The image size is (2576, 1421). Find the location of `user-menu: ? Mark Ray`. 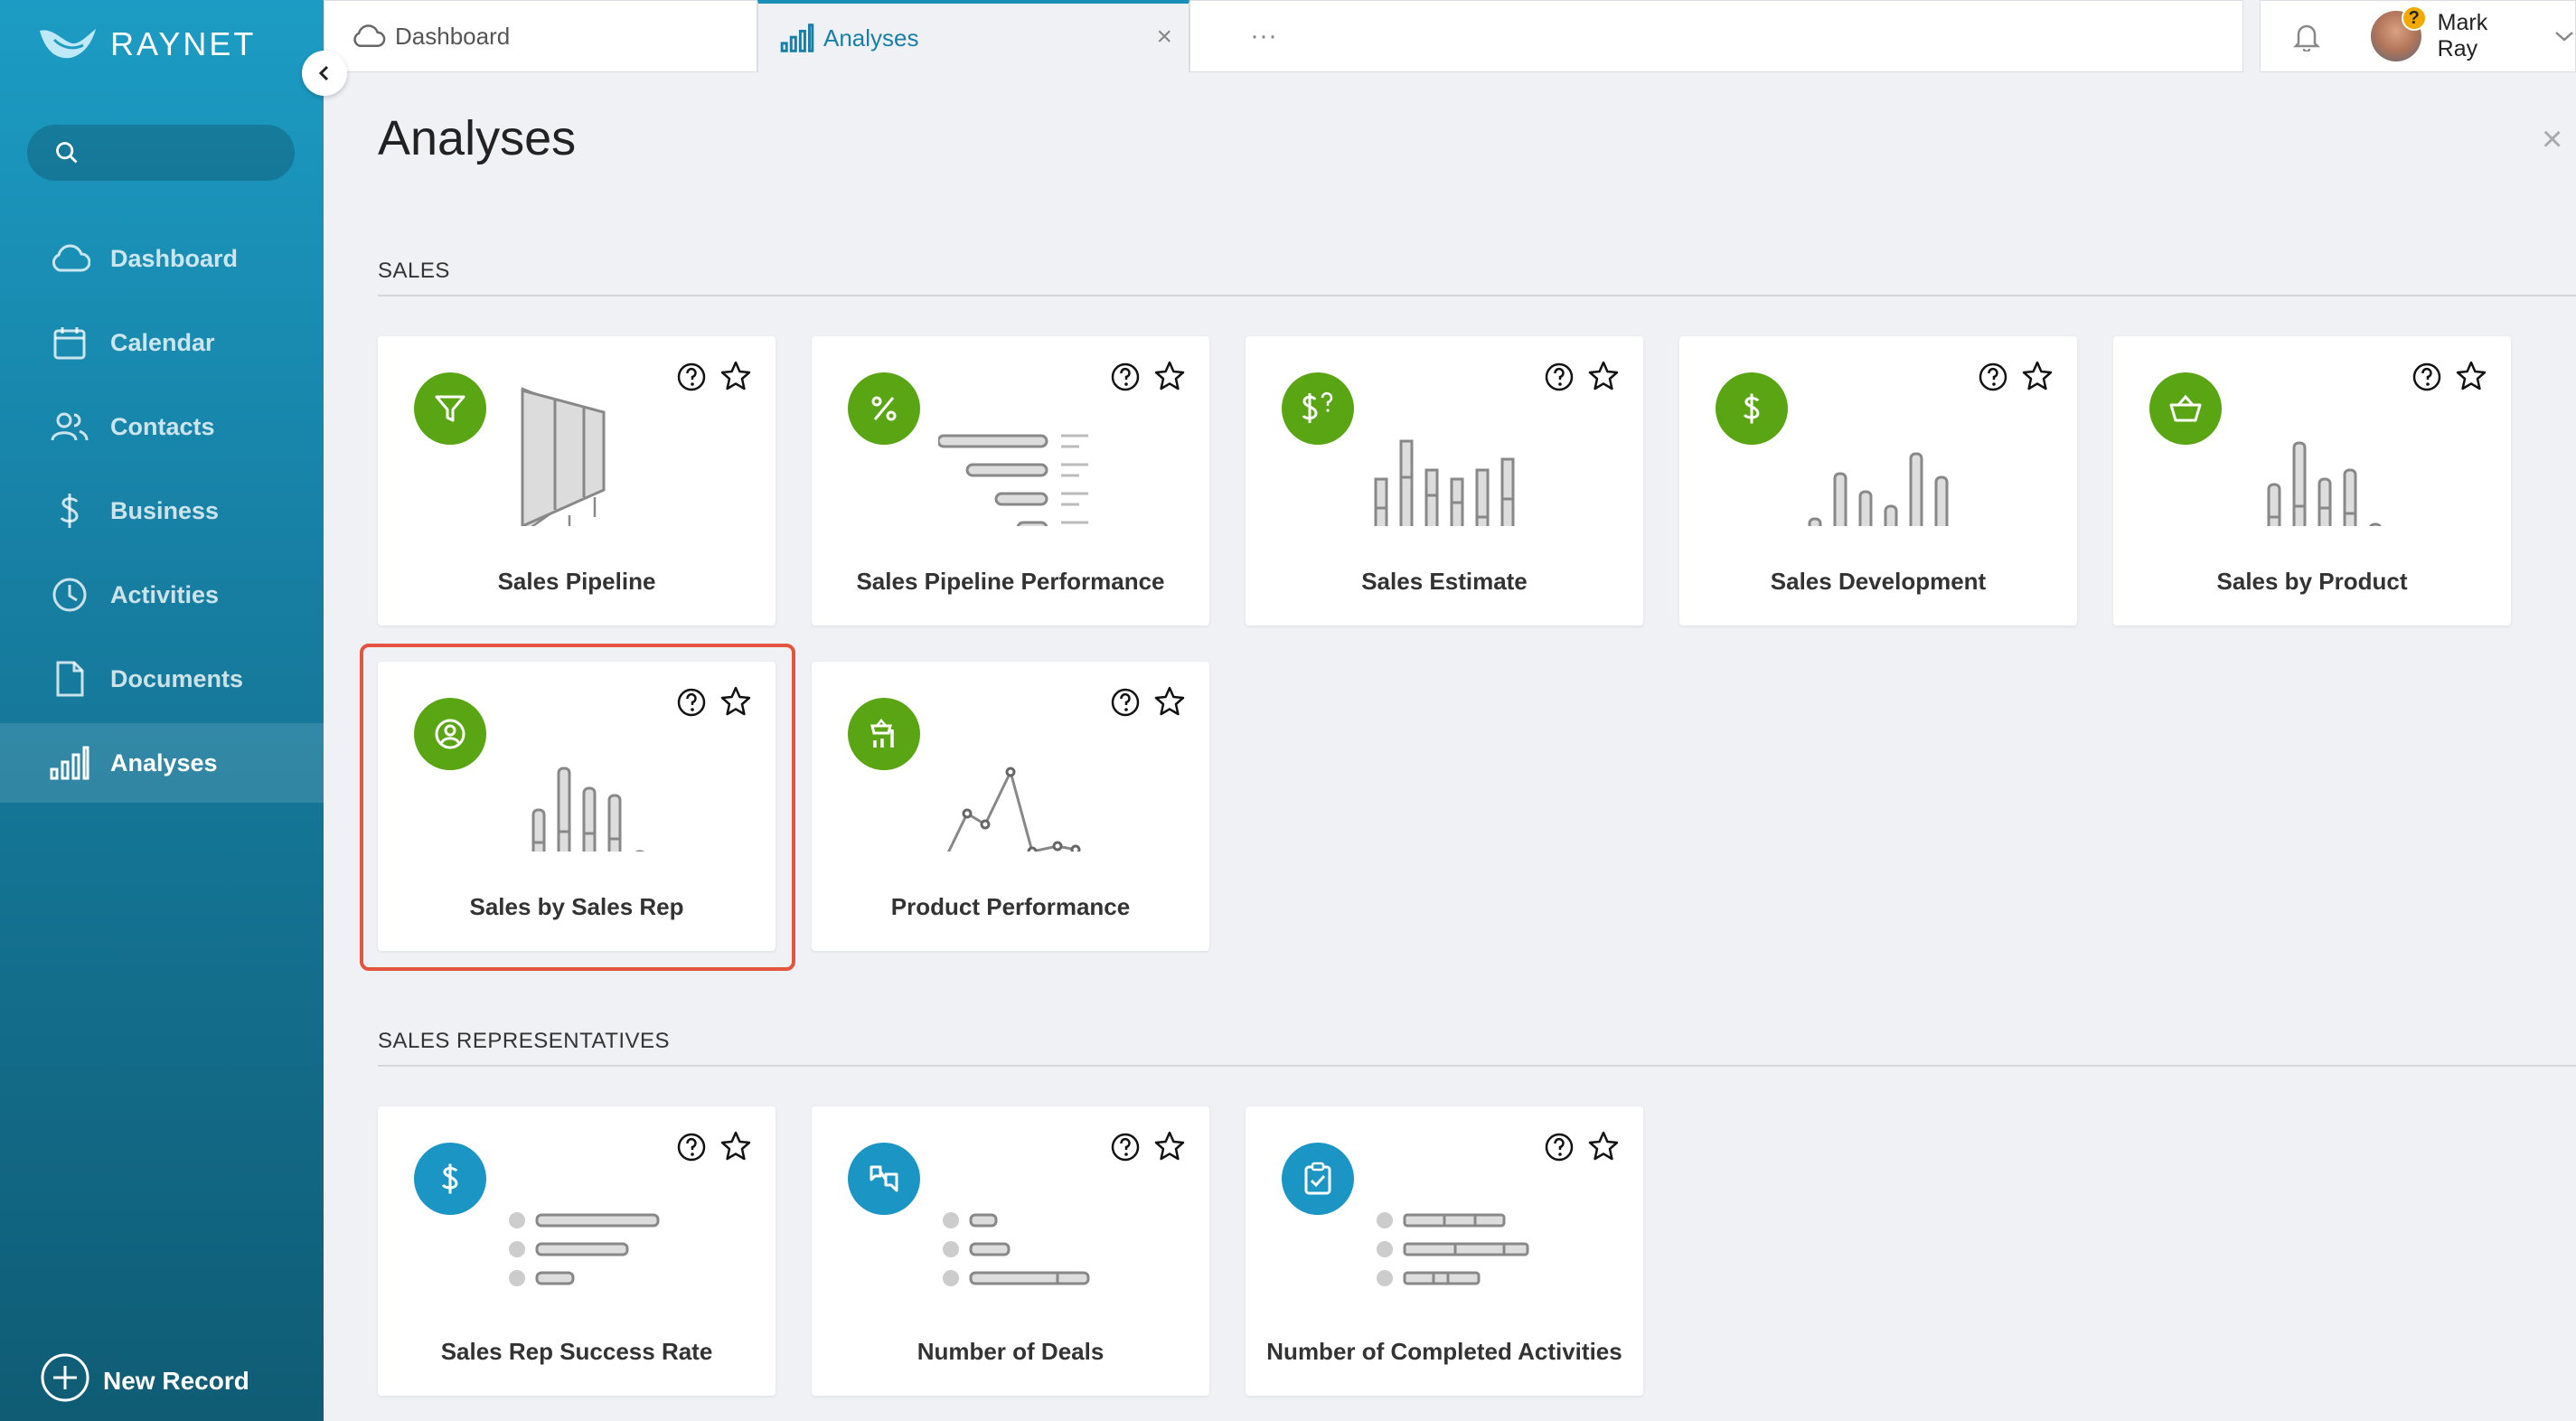

user-menu: ? Mark Ray is located at coordinates (2418, 36).